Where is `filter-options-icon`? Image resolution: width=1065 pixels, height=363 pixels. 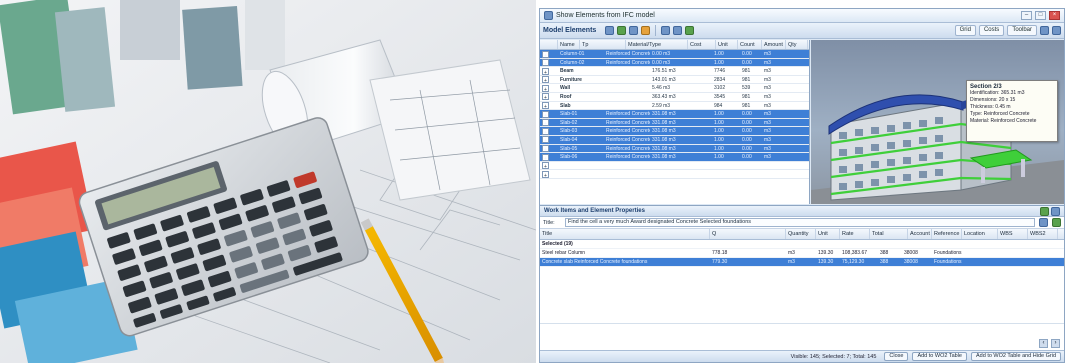 filter-options-icon is located at coordinates (1043, 222).